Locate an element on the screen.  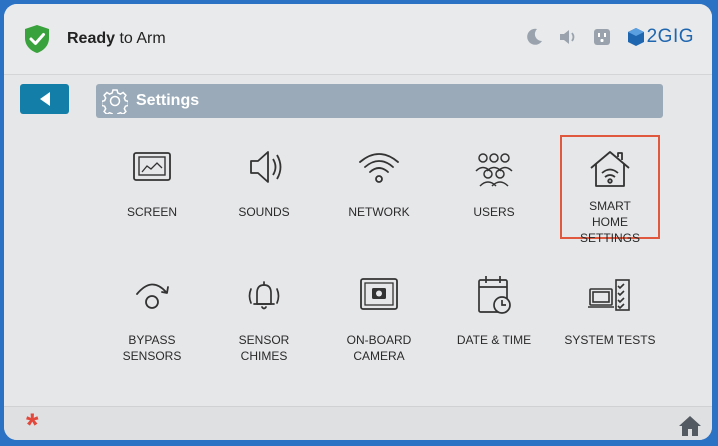
status-icons: 2GIG is located at coordinates (602, 37).